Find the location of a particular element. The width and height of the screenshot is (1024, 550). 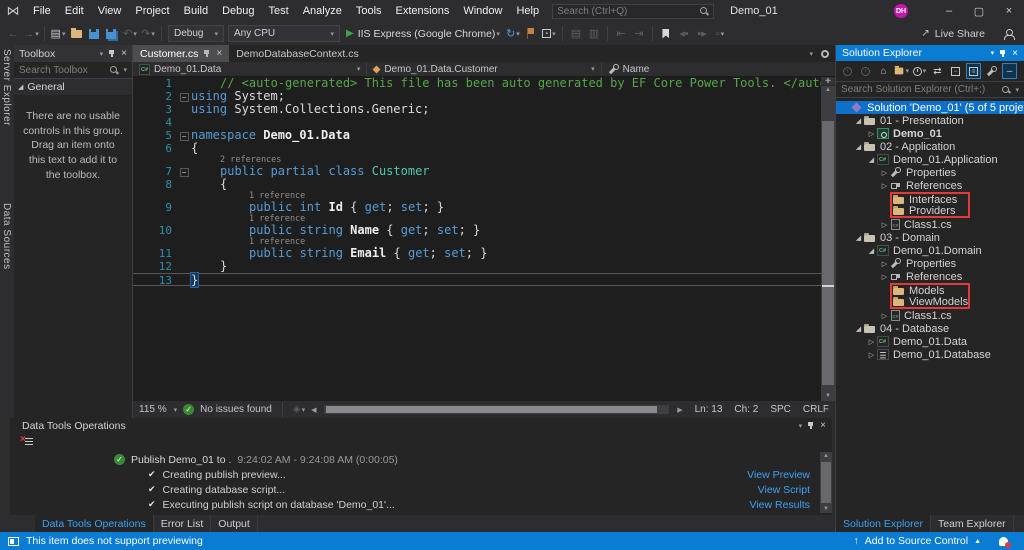

window-options-icon is located at coordinates (825, 53).